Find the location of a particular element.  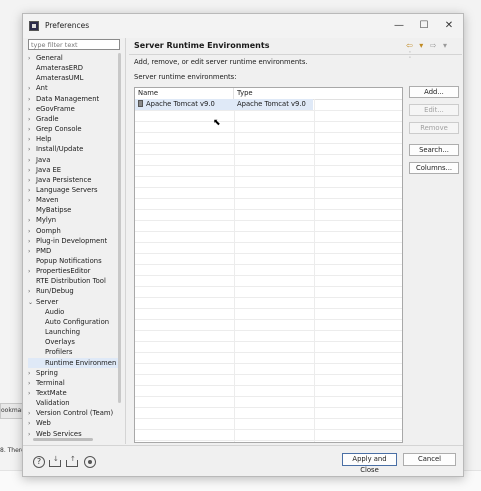

tree-item: MyBatipse is located at coordinates (49, 210).